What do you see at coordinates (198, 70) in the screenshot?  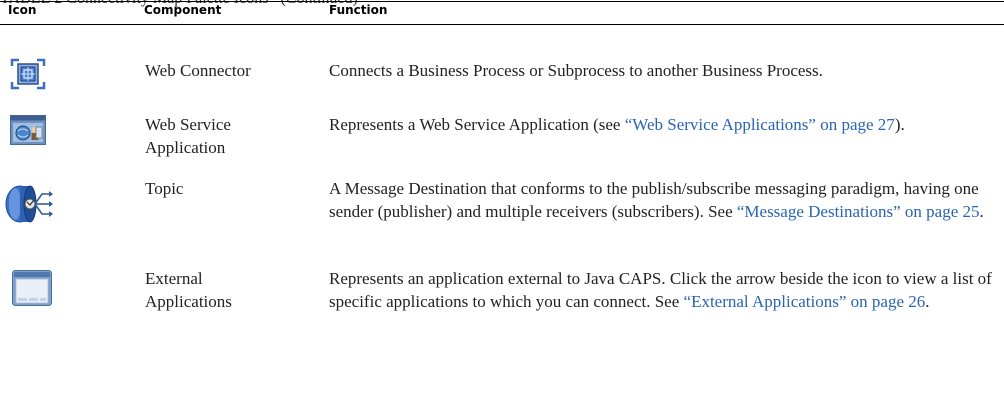 I see `component-web-connector: Web Connector` at bounding box center [198, 70].